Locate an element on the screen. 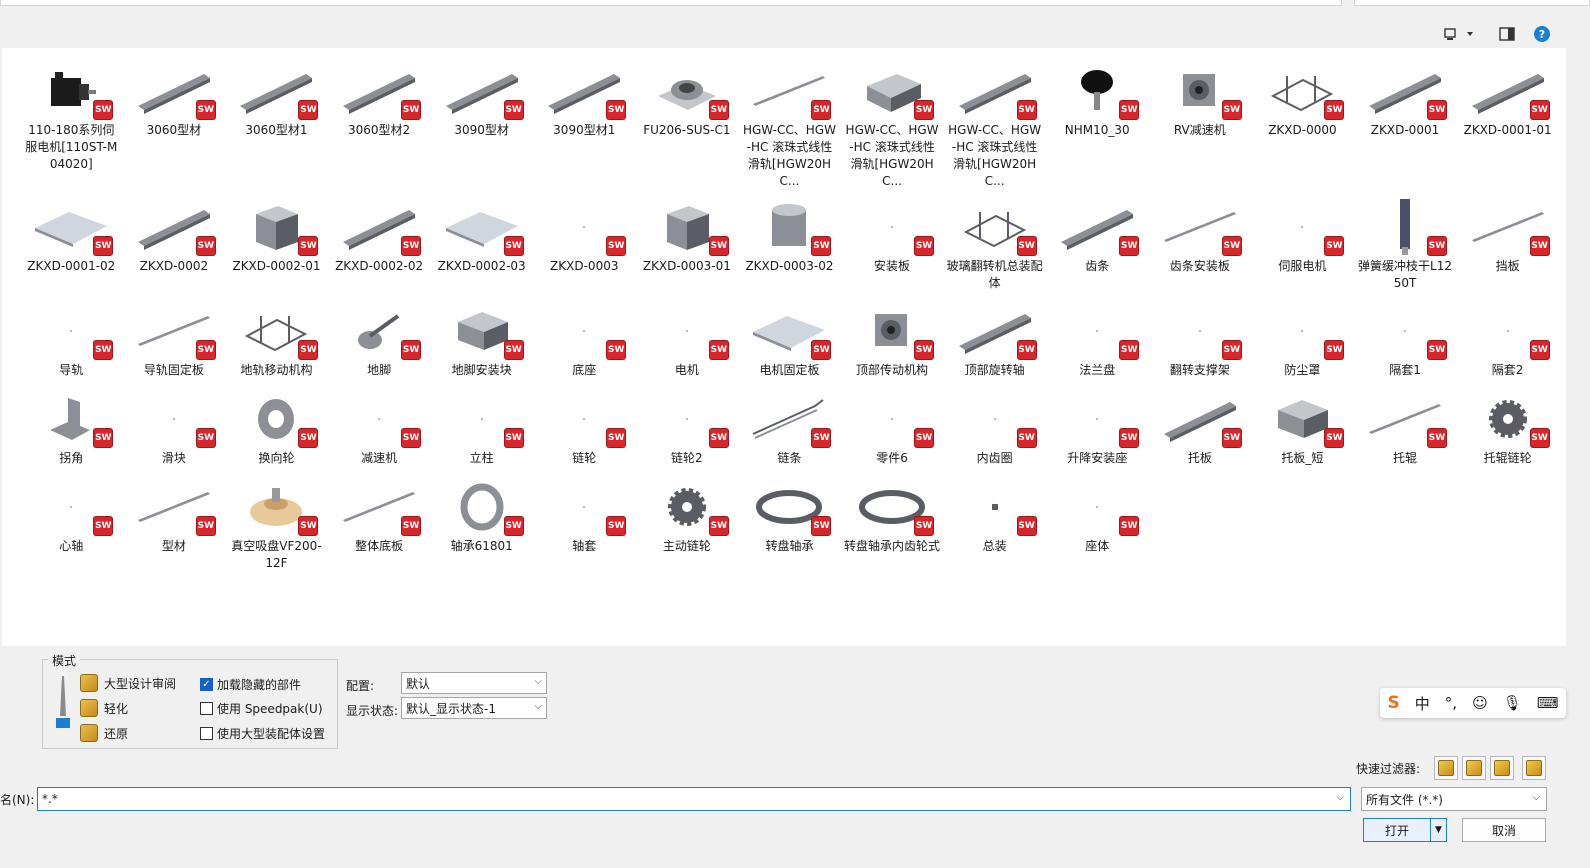 This screenshot has width=1590, height=868. file-item: SW 电机 is located at coordinates (687, 344).